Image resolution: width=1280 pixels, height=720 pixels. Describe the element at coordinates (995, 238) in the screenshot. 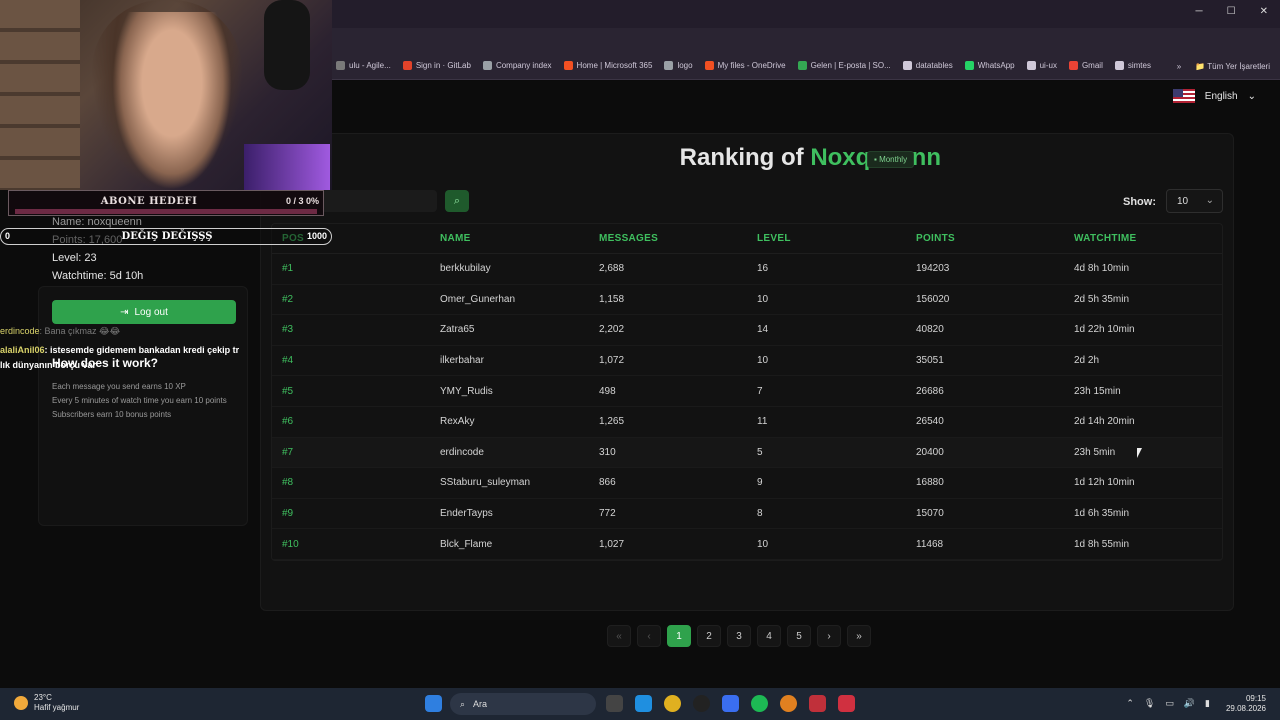

I see `col-points: POINTS` at that location.